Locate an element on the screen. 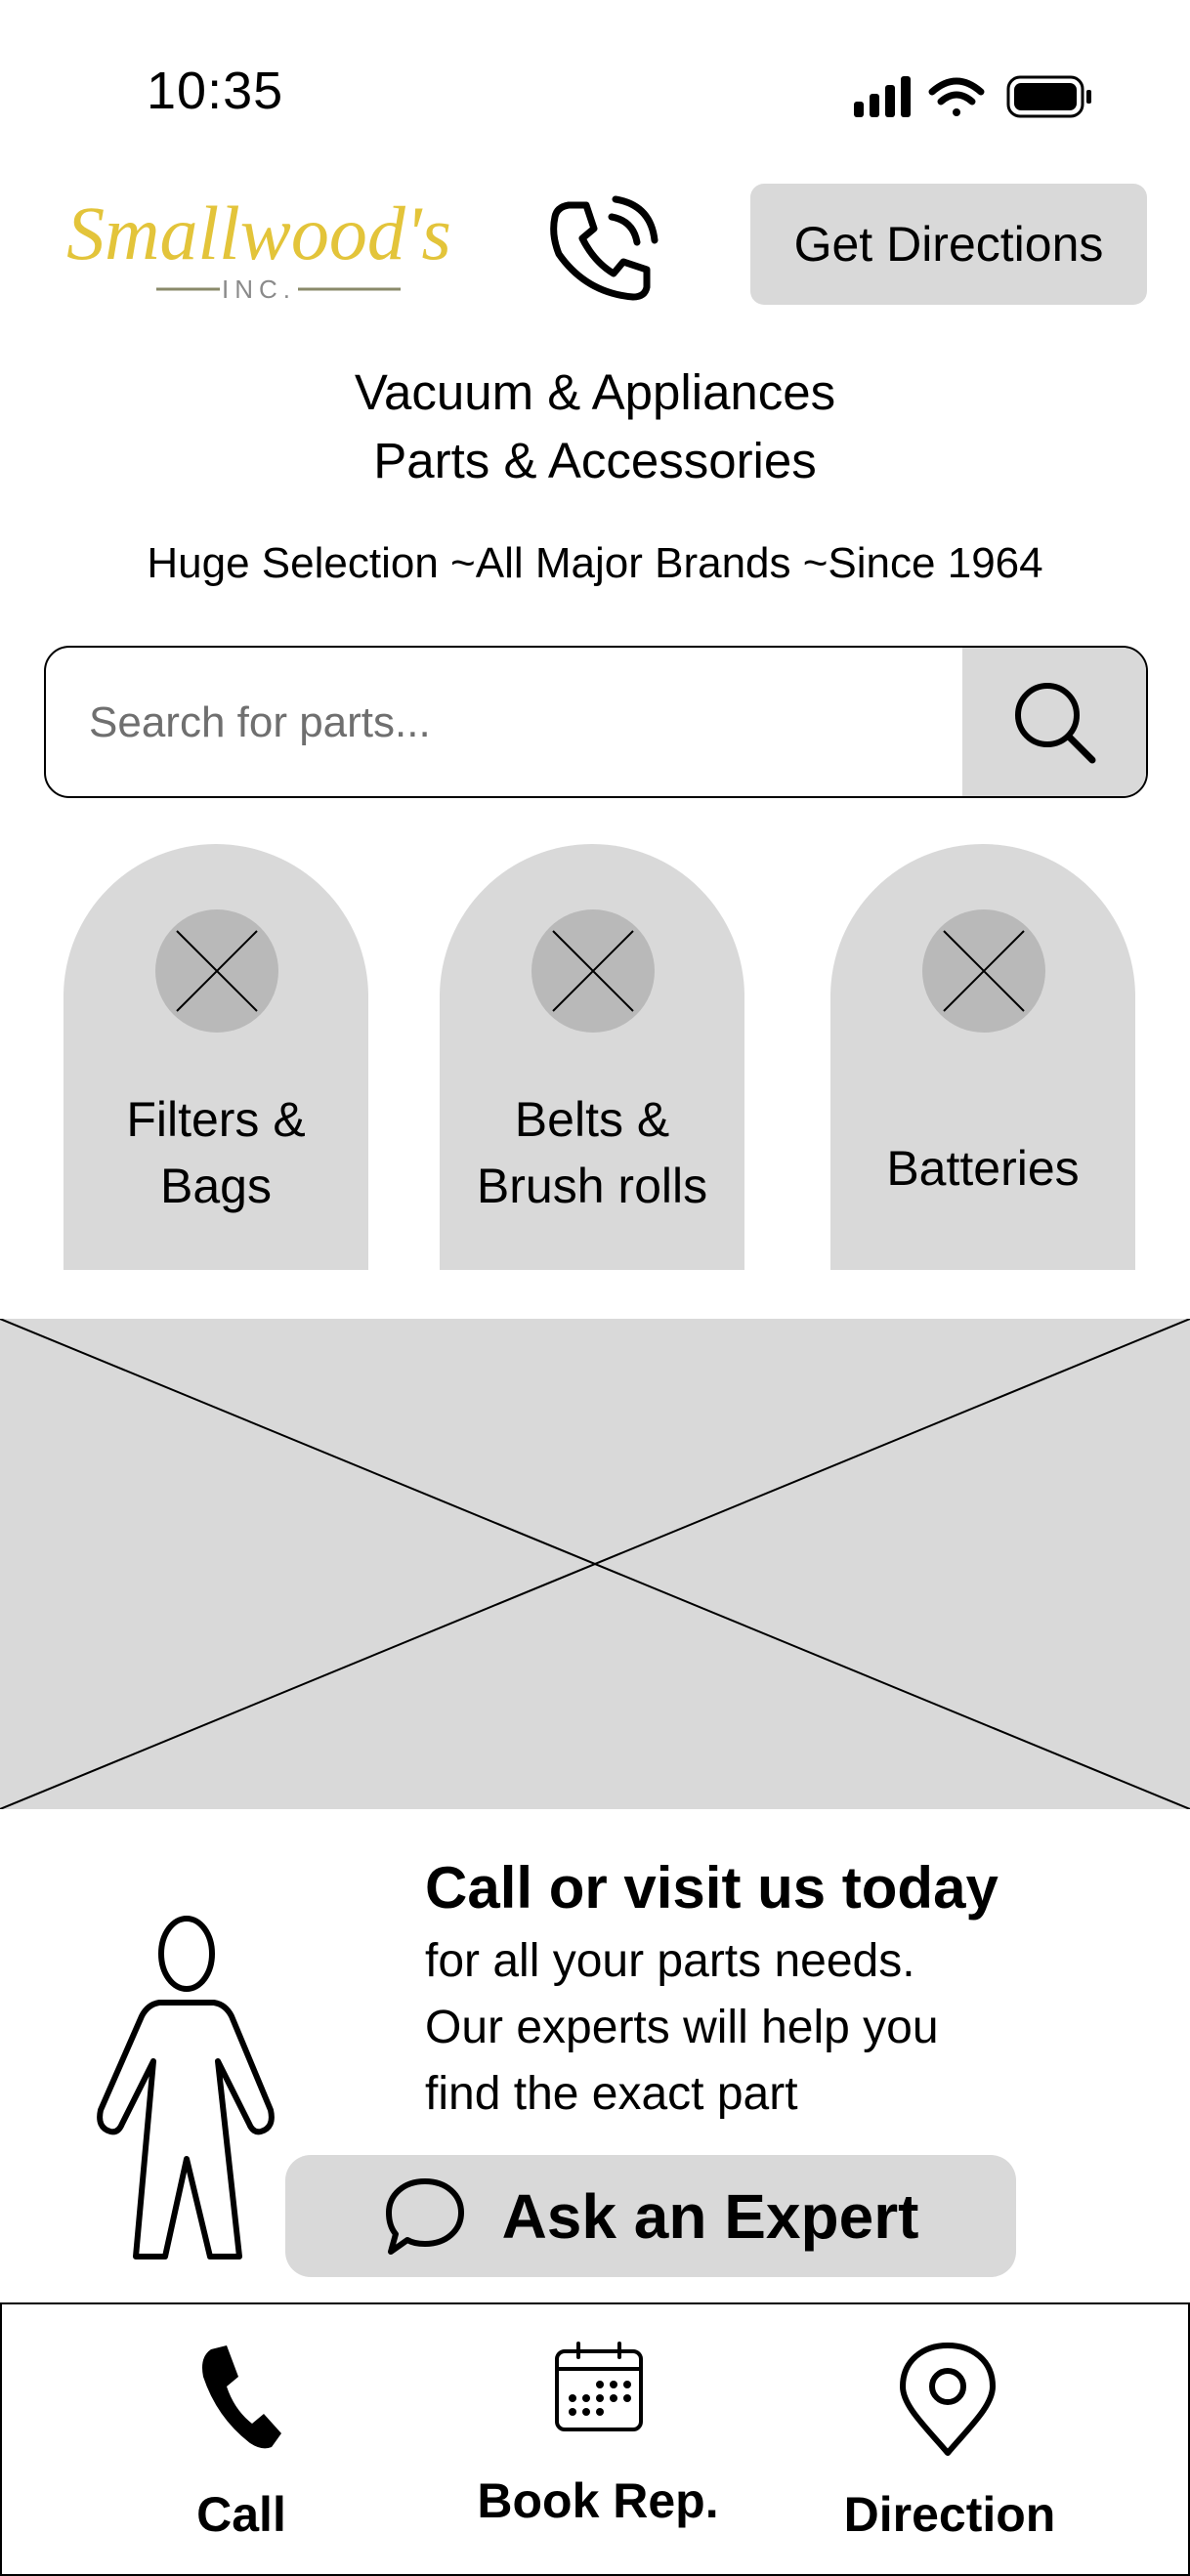 The width and height of the screenshot is (1190, 2576). ask-expert-button: Ask an Expert is located at coordinates (650, 2216).